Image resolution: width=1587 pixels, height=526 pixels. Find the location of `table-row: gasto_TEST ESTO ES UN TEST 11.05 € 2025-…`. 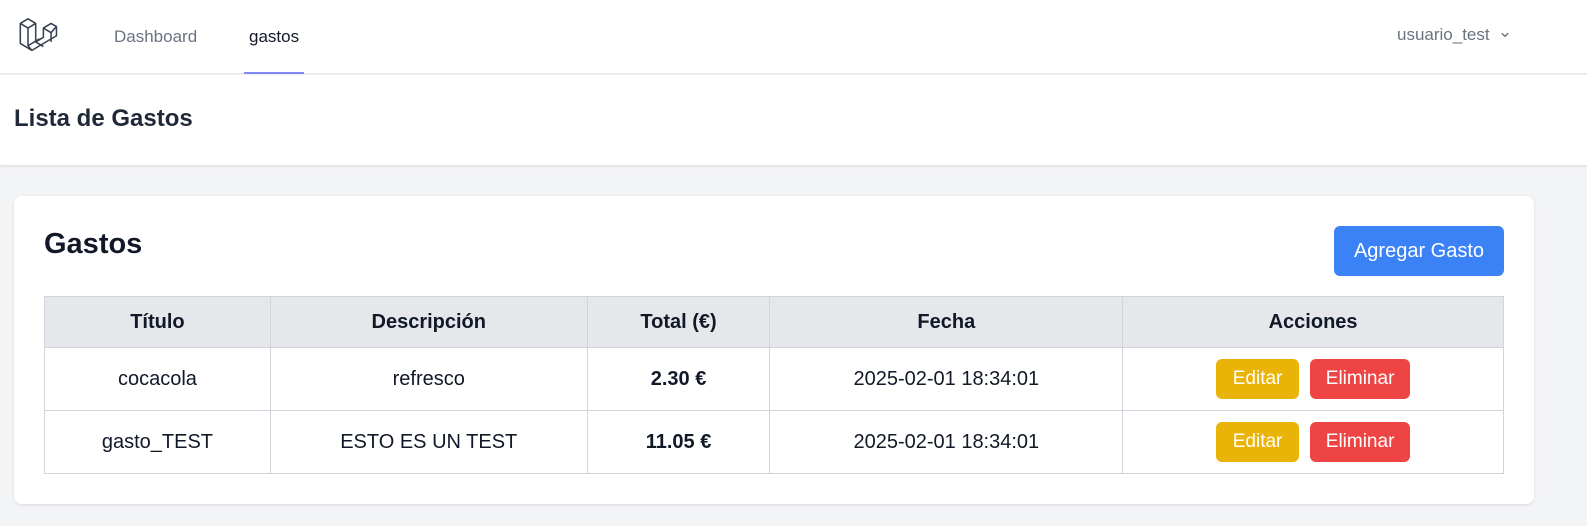

table-row: gasto_TEST ESTO ES UN TEST 11.05 € 2025-… is located at coordinates (774, 442).